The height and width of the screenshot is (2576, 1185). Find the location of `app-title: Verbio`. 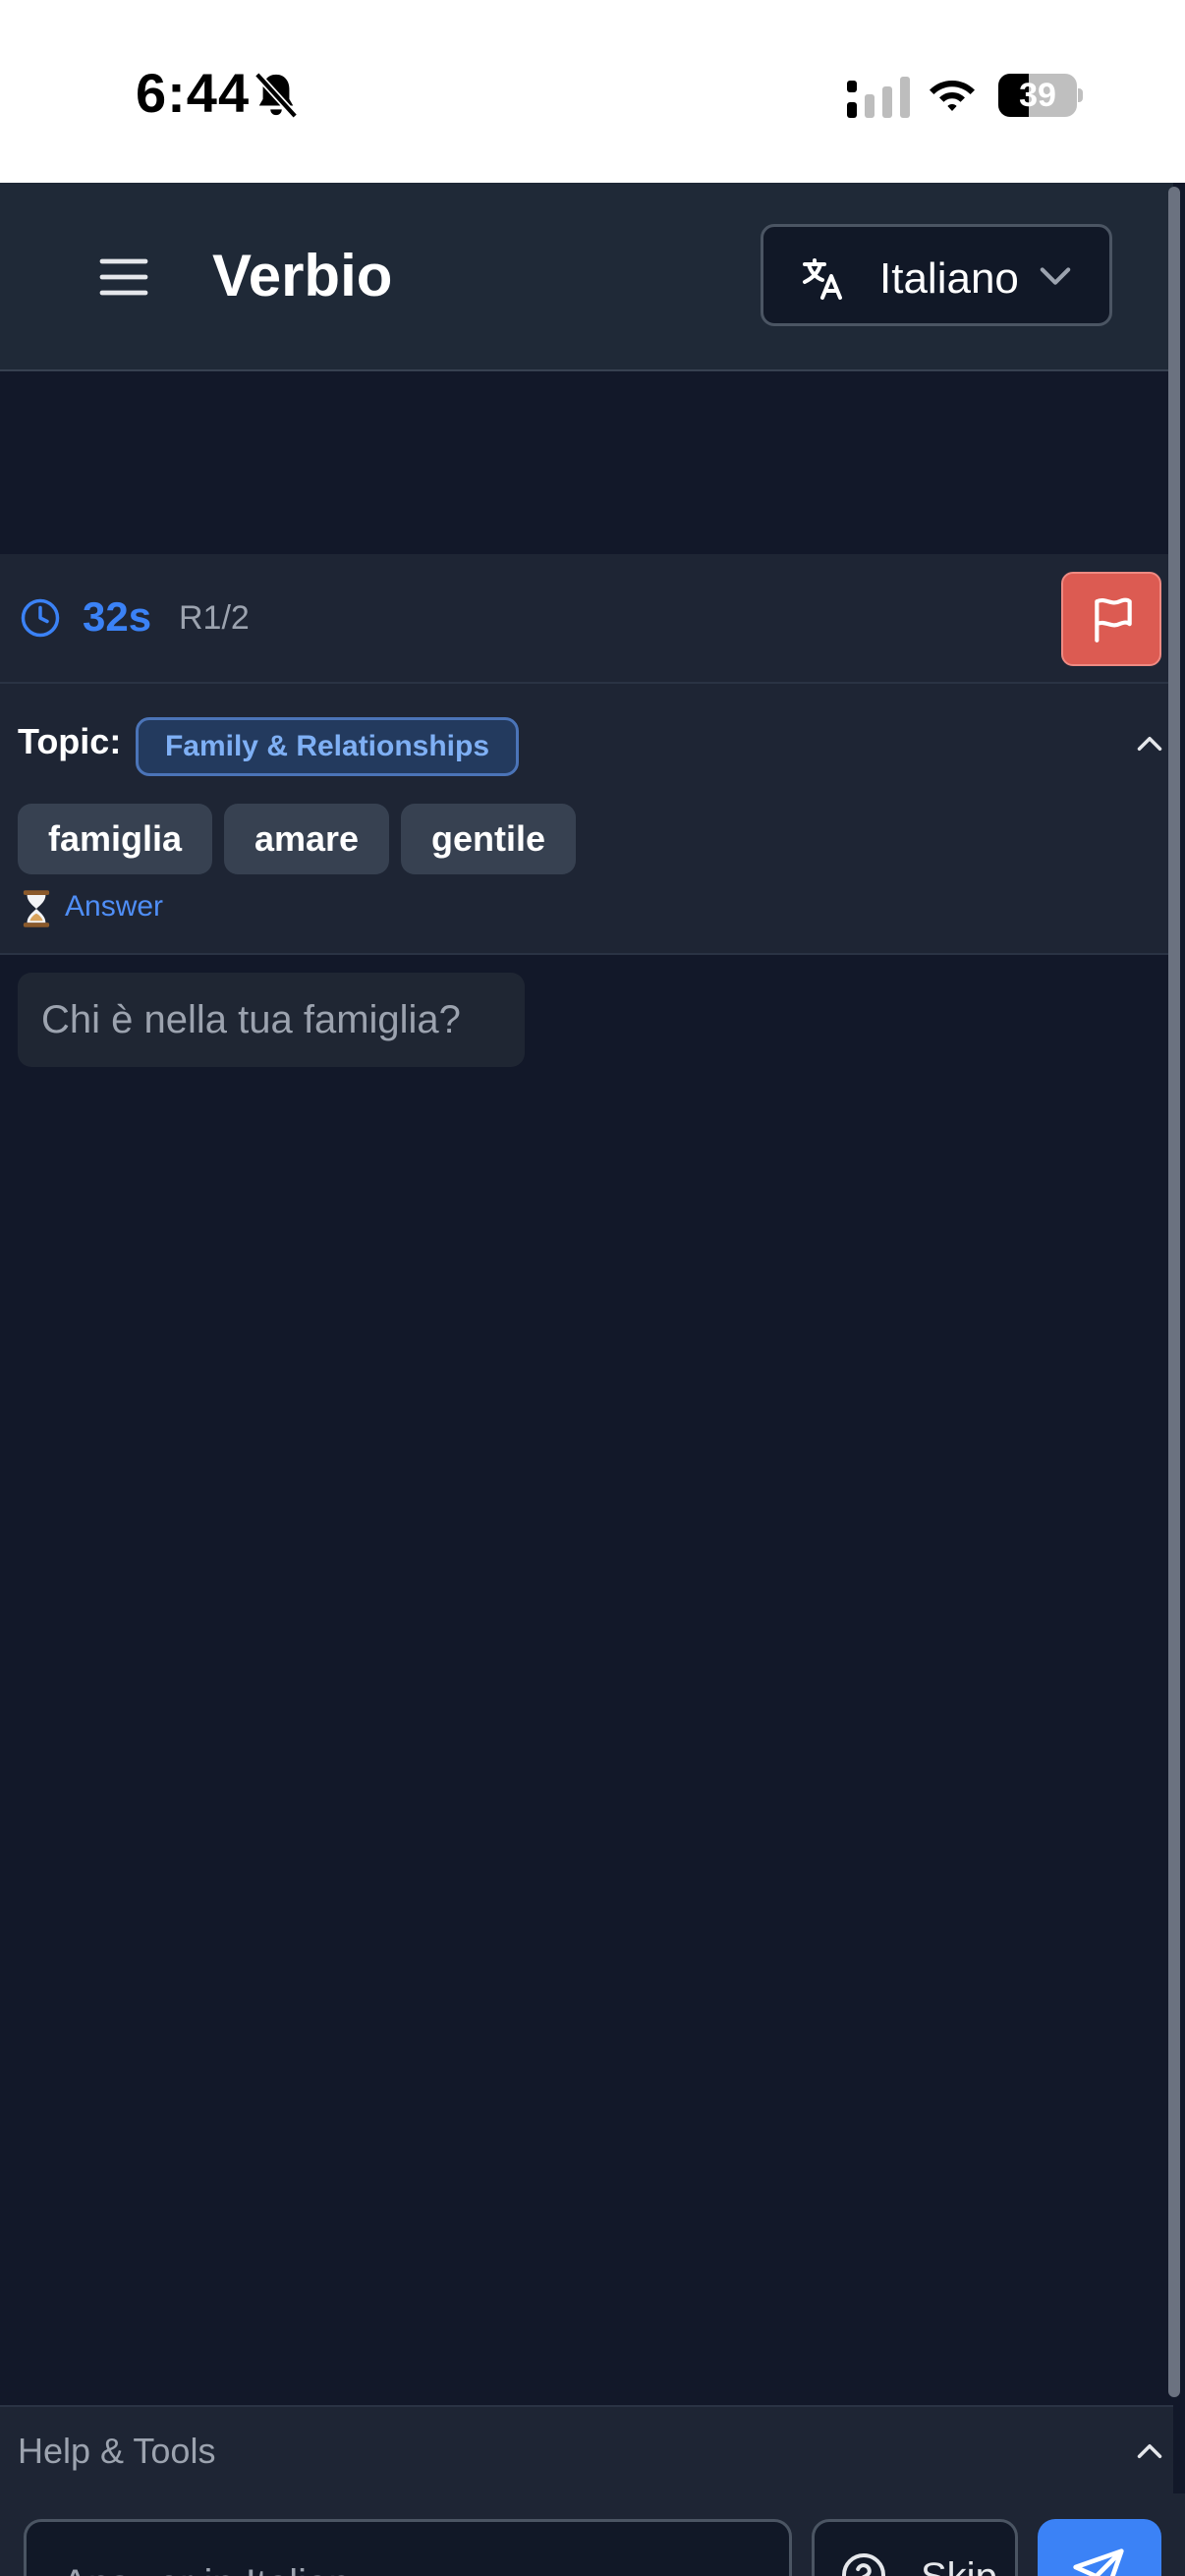

app-title: Verbio is located at coordinates (303, 275).